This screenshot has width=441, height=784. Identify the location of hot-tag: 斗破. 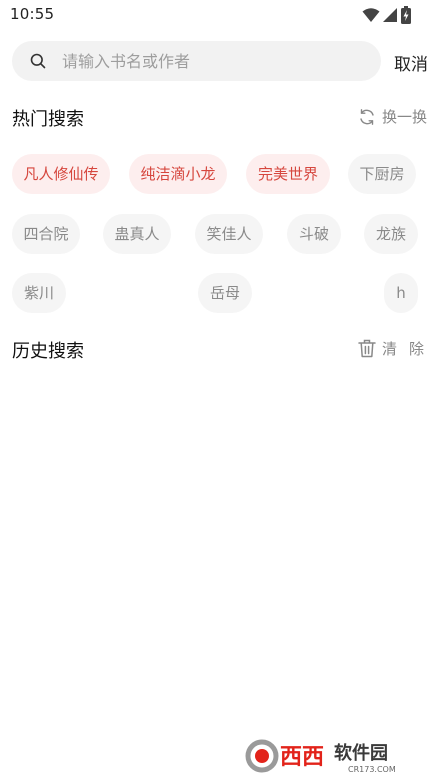
(314, 234).